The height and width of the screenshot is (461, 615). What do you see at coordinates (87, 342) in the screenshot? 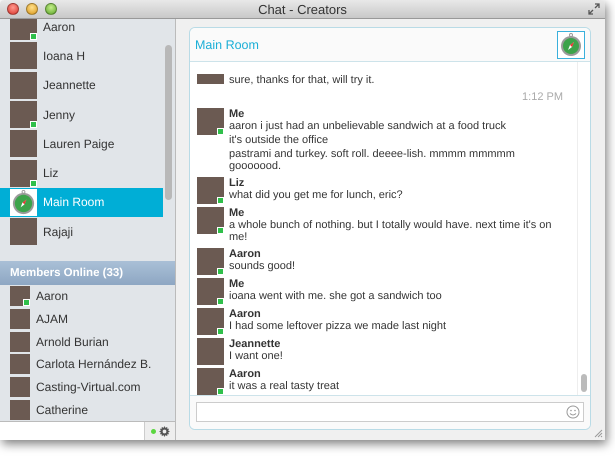
I see `member-item: Arnold Burian` at bounding box center [87, 342].